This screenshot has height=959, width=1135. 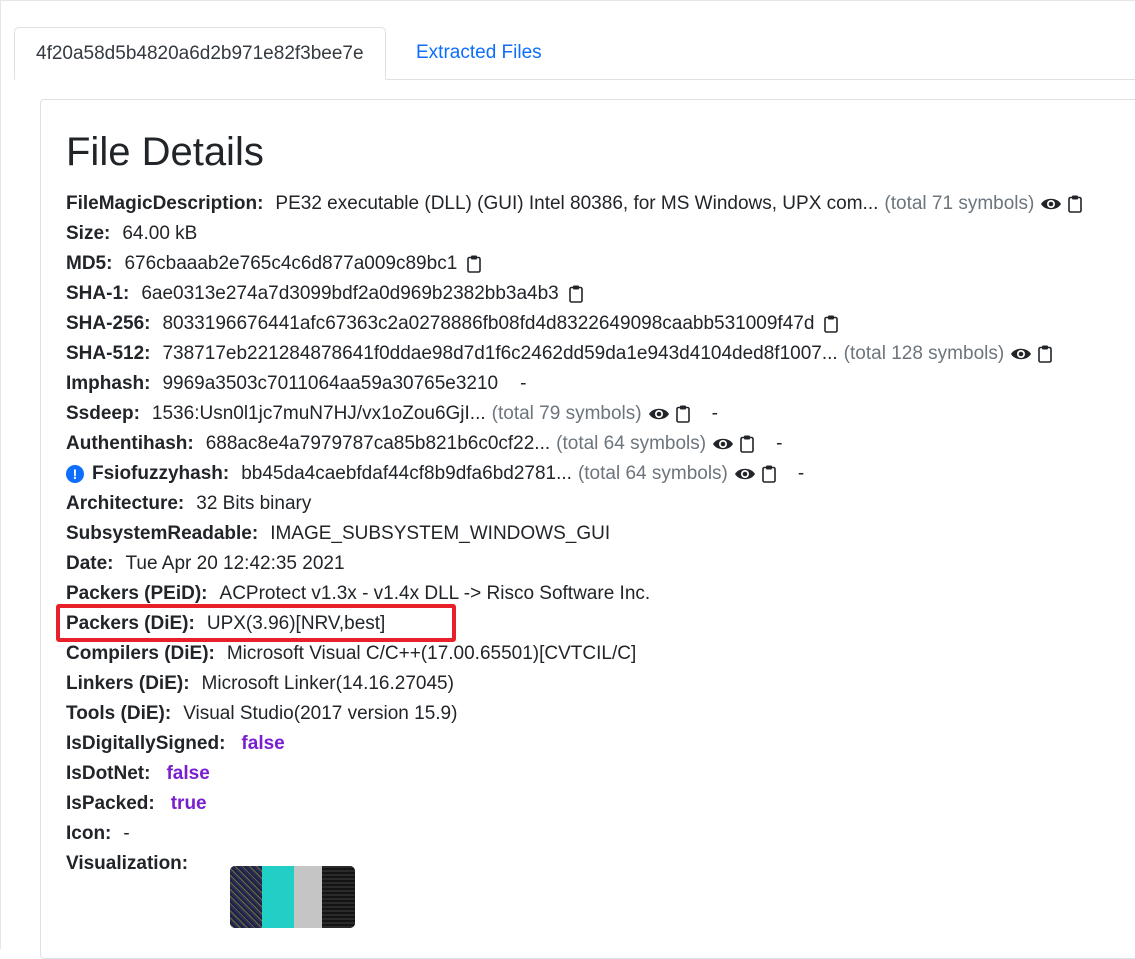 What do you see at coordinates (291, 263) in the screenshot?
I see `value: 676cbaaab2e765c4c6d877a009c89bc1` at bounding box center [291, 263].